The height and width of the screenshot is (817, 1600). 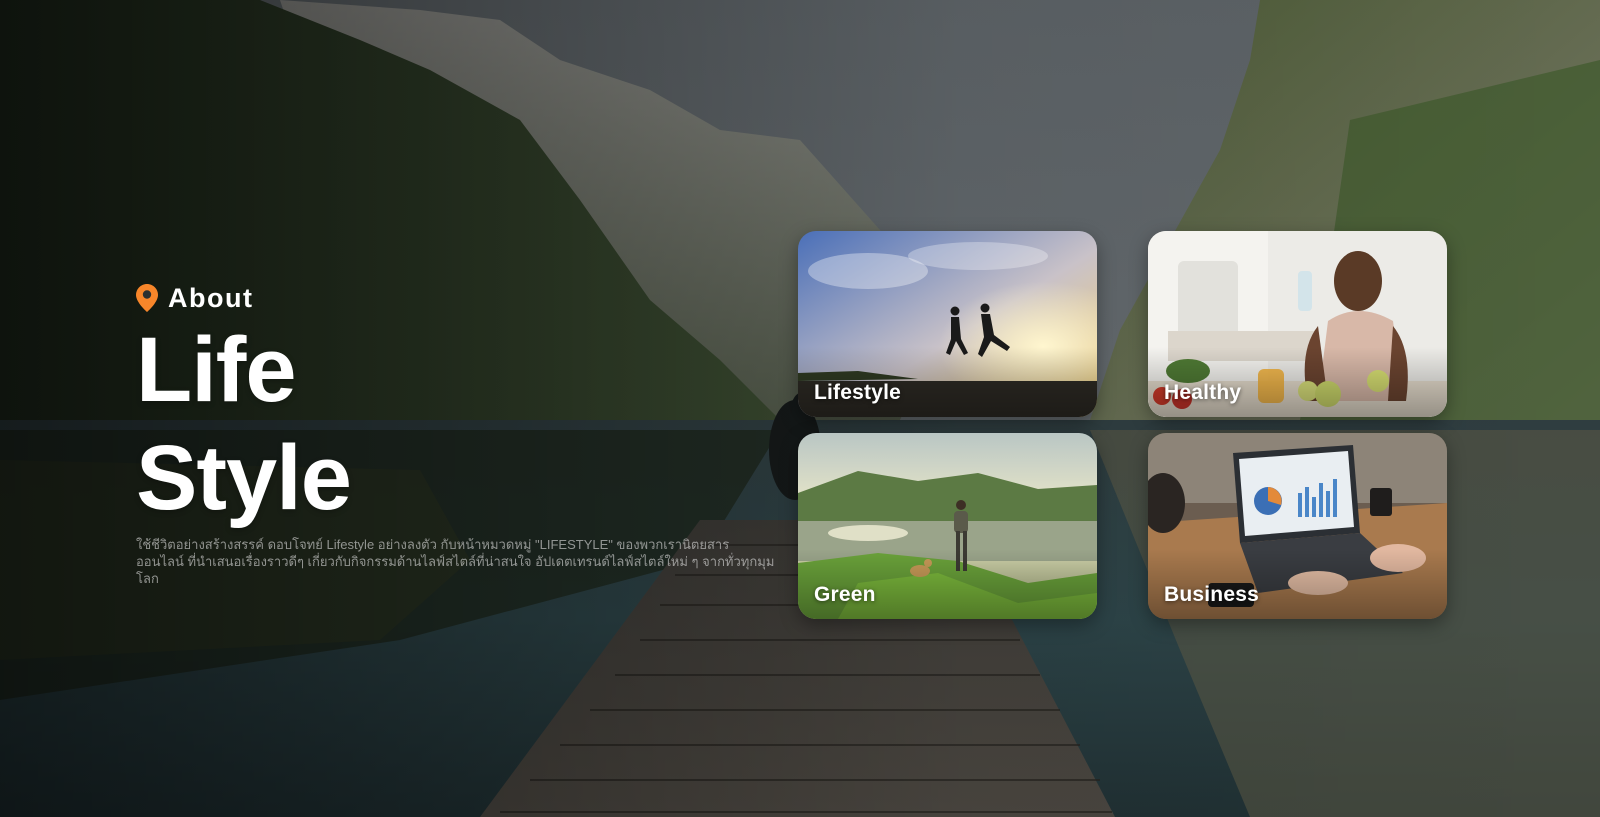 What do you see at coordinates (857, 392) in the screenshot?
I see `category-label: Lifestyle` at bounding box center [857, 392].